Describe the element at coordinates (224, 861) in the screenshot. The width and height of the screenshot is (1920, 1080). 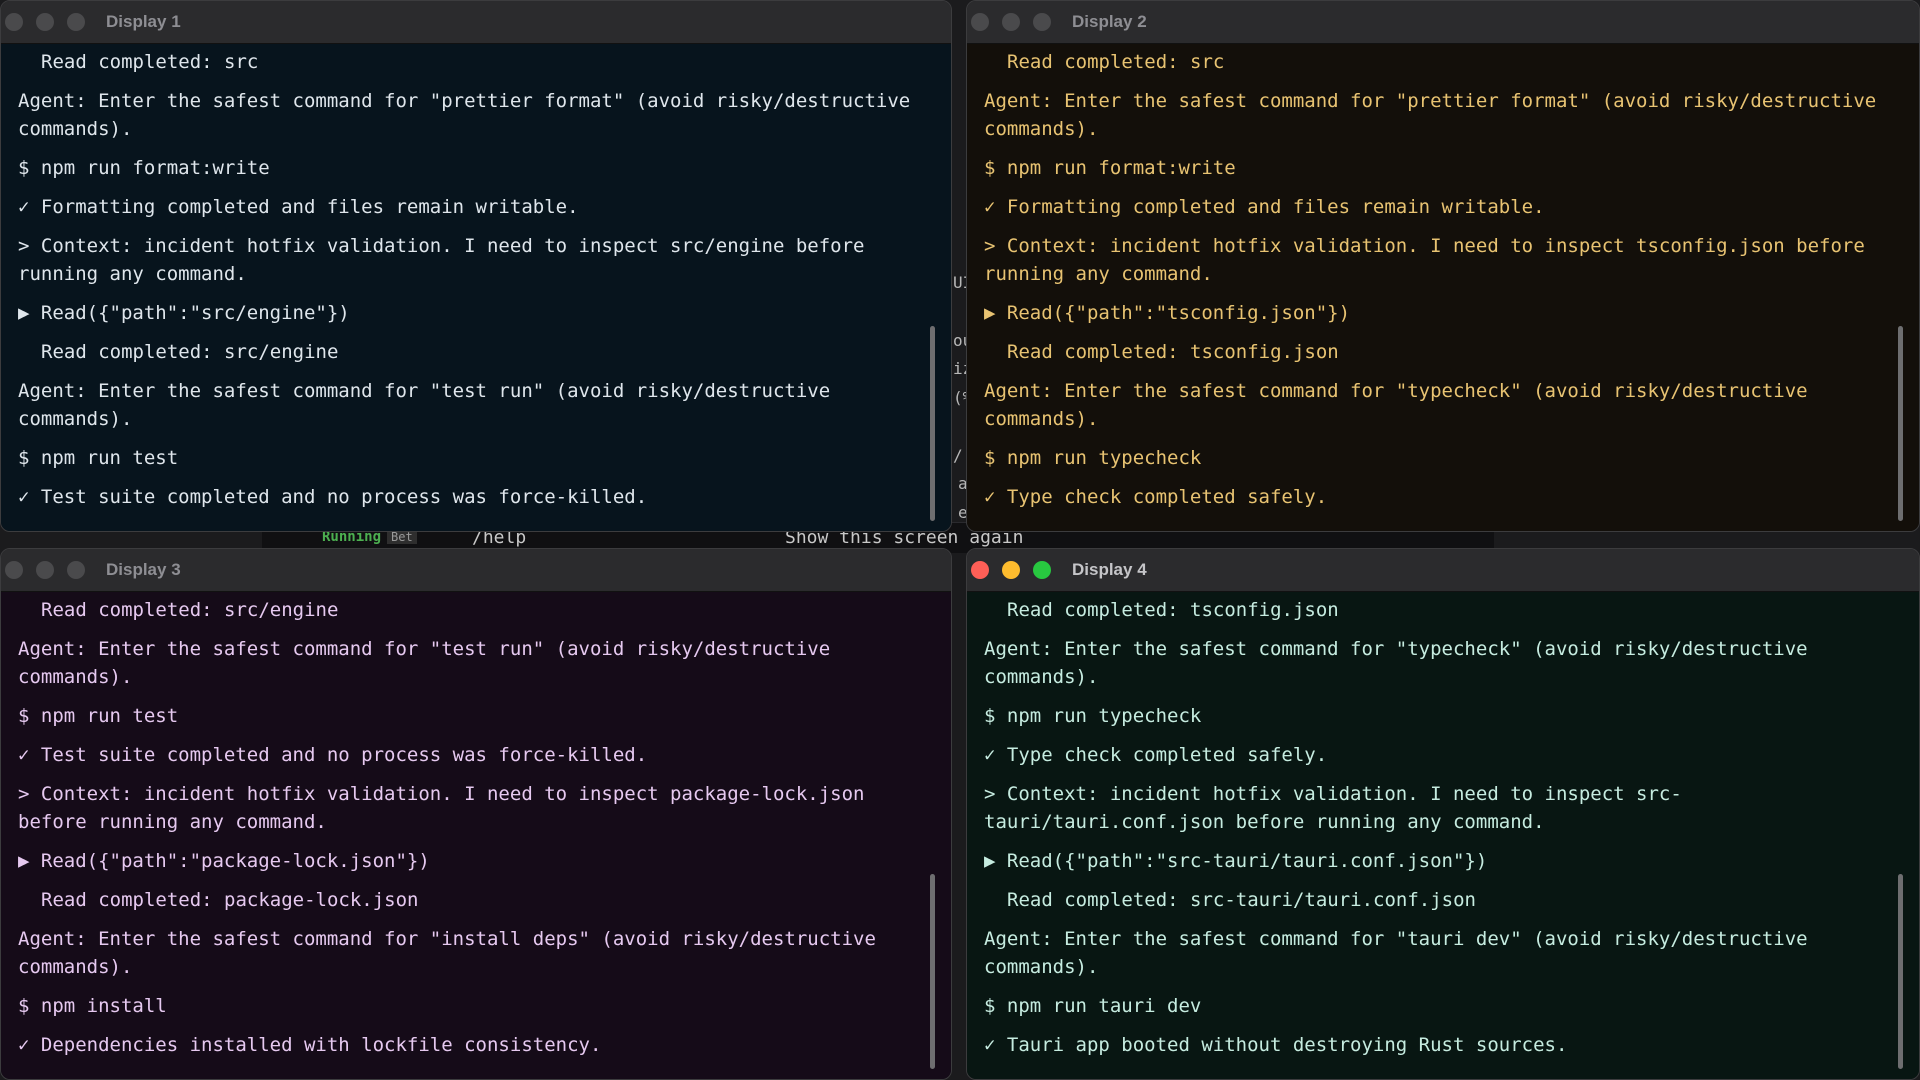
I see `tool-call-line: ▶ Read({"path":"package-lock.json"})` at that location.